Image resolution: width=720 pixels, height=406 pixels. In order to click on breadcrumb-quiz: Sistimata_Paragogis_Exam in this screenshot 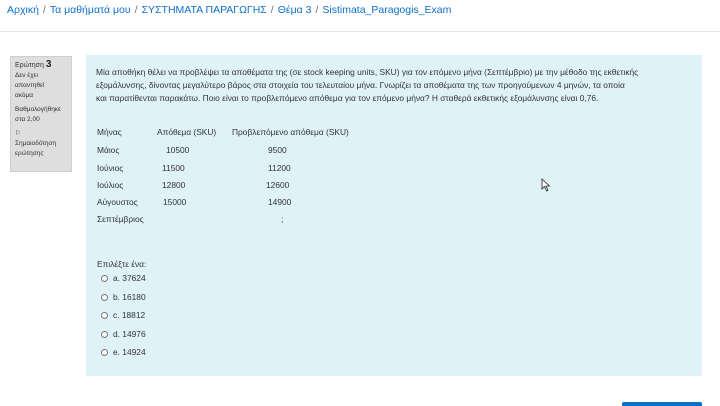, I will do `click(386, 10)`.